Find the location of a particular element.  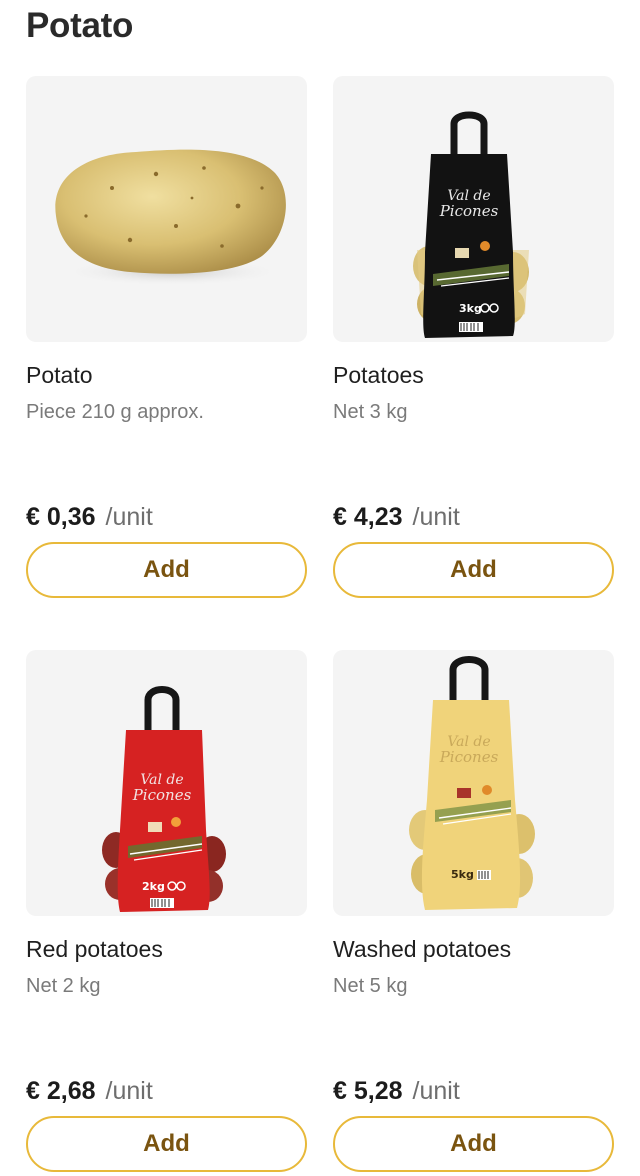

potato-image is located at coordinates (170, 217).